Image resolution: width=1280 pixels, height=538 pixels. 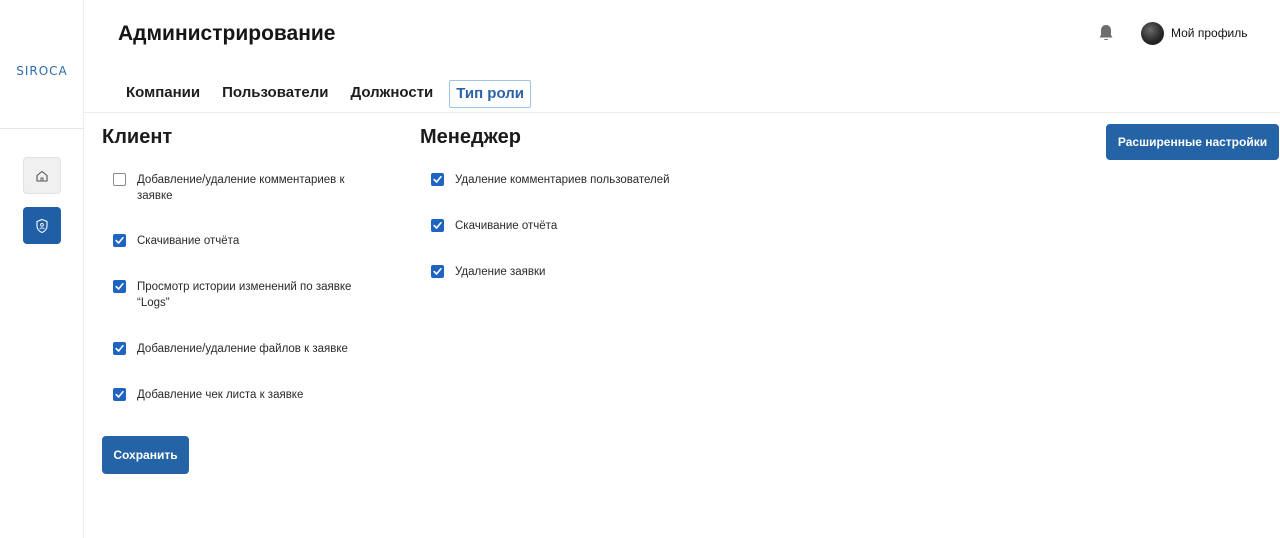 What do you see at coordinates (490, 94) in the screenshot?
I see `tab-role-type: Тип роли` at bounding box center [490, 94].